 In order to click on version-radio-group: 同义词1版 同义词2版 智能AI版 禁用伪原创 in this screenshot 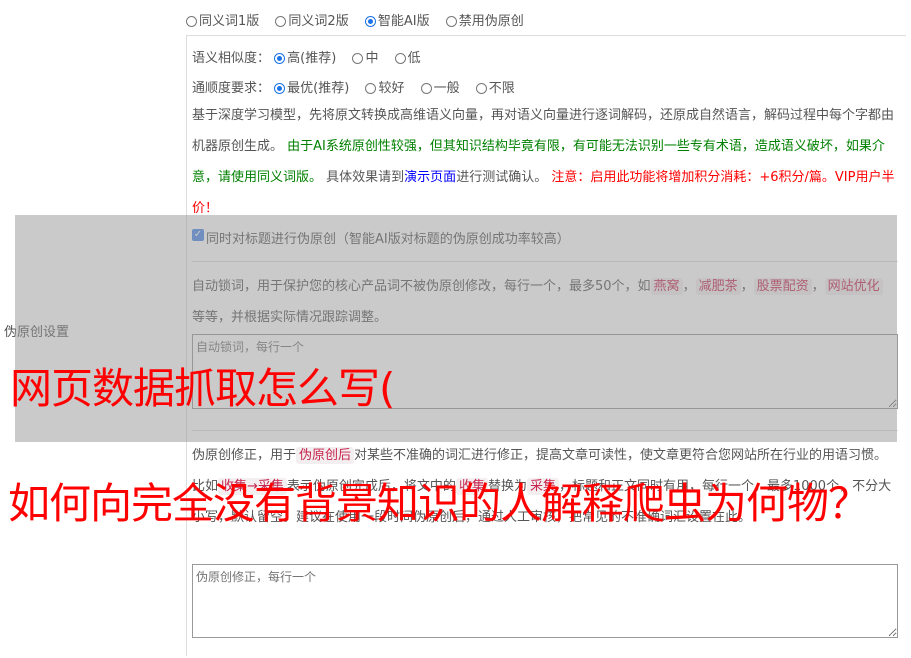, I will do `click(361, 19)`.